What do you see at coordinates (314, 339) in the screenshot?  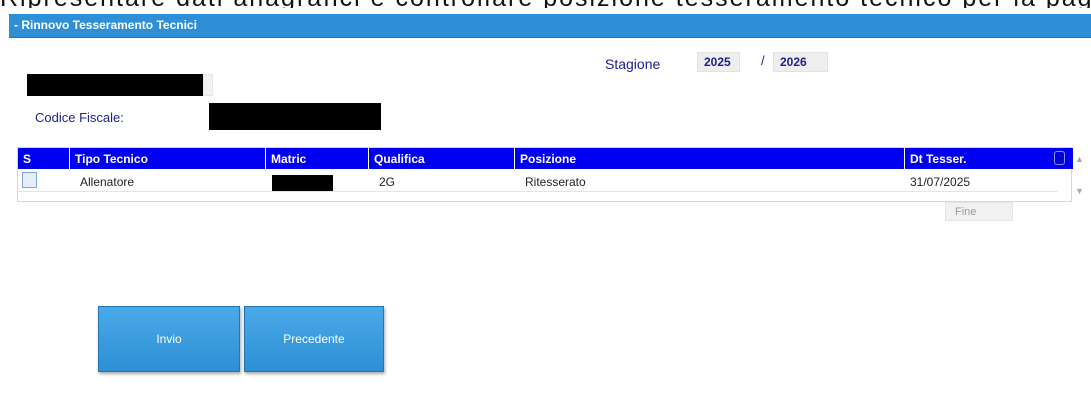 I see `precedente-button: Precedente` at bounding box center [314, 339].